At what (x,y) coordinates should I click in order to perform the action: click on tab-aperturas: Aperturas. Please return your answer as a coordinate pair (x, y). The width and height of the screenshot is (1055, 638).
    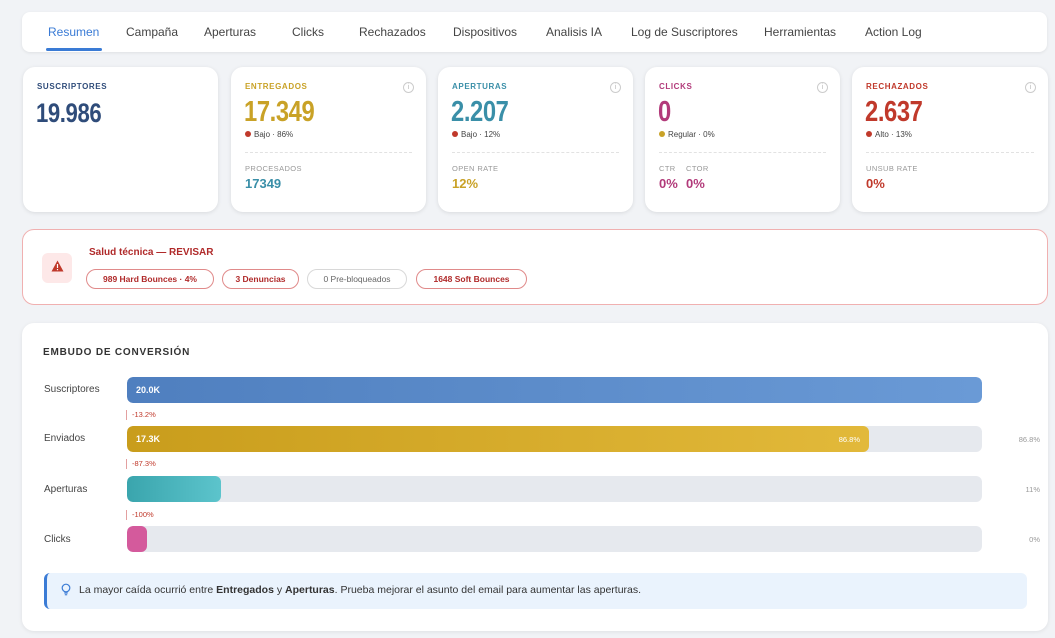
    Looking at the image, I should click on (230, 32).